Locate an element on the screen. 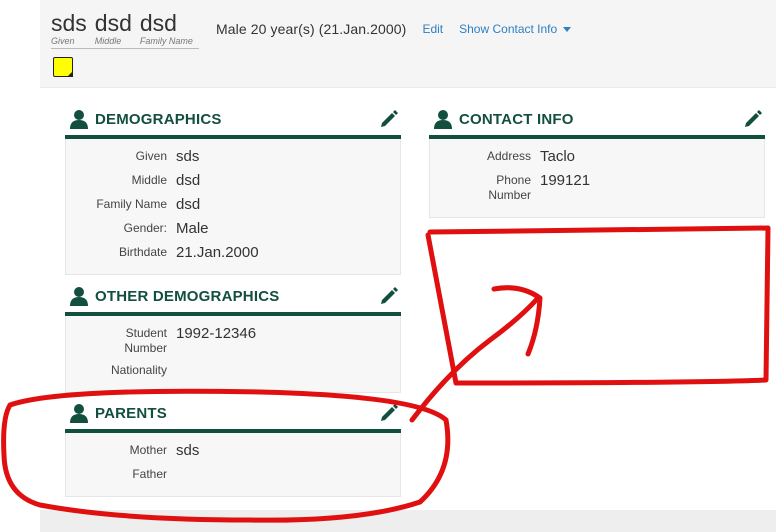 The image size is (776, 532). family-name-value: dsd is located at coordinates (188, 204).